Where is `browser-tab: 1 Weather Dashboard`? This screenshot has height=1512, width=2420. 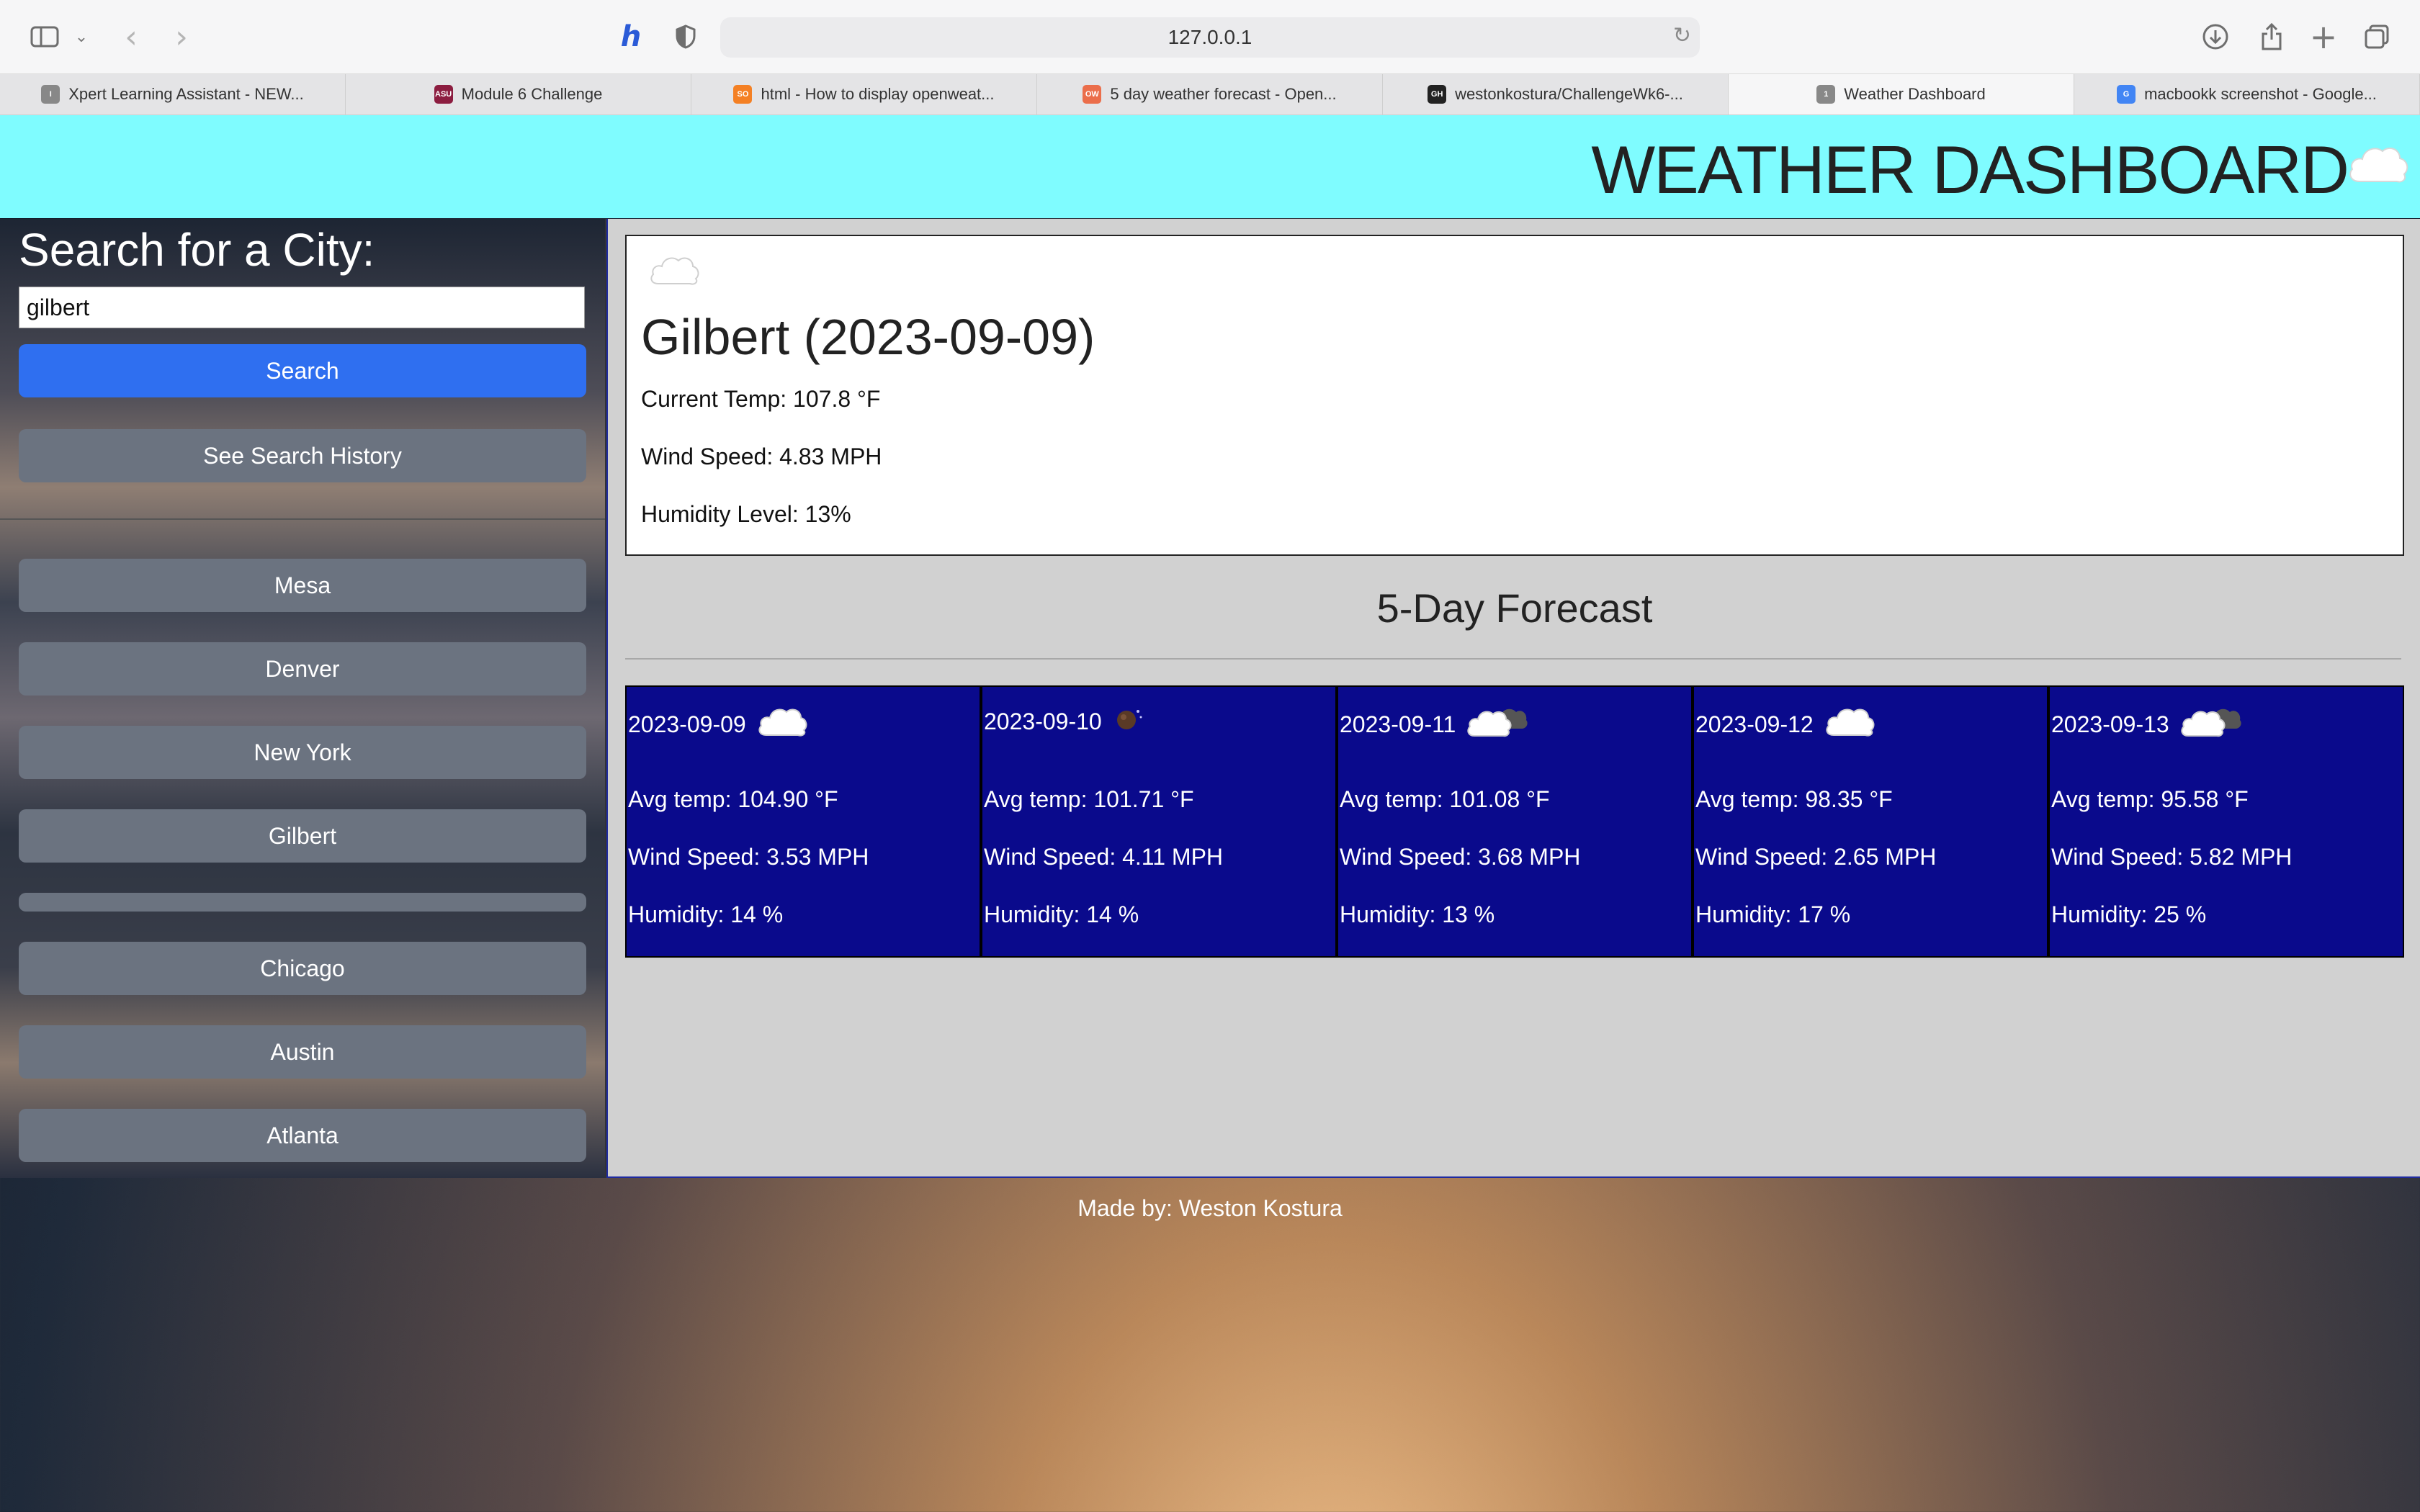 browser-tab: 1 Weather Dashboard is located at coordinates (1901, 94).